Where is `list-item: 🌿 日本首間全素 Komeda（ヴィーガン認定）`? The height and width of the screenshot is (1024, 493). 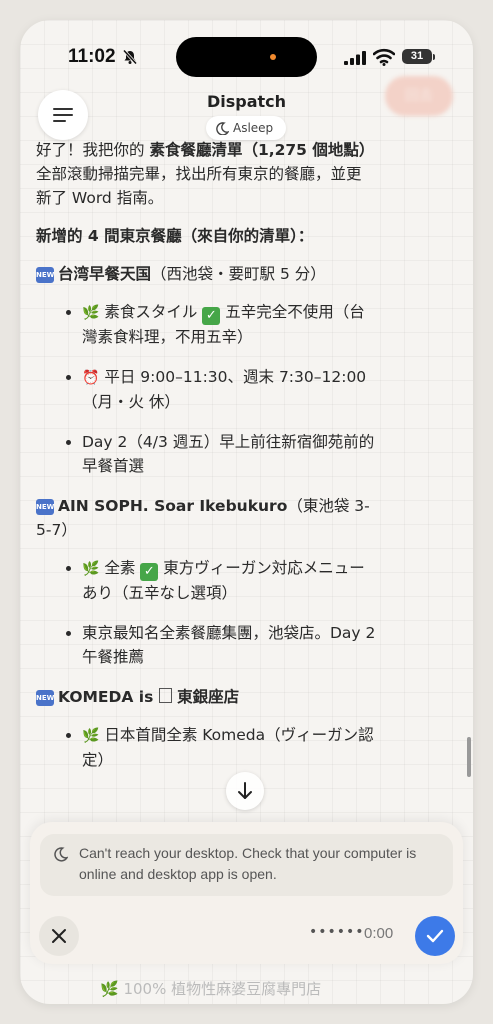
list-item: 🌿 日本首間全素 Komeda（ヴィーガン認定） is located at coordinates (229, 747).